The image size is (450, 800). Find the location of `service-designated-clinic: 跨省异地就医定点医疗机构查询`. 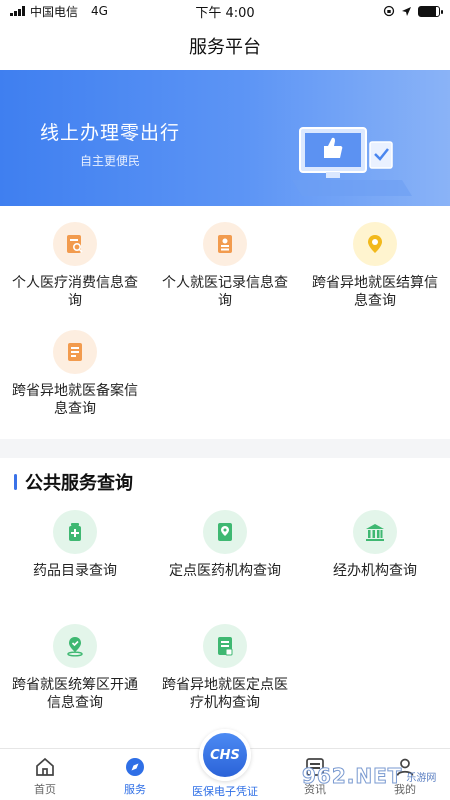

service-designated-clinic: 跨省异地就医定点医疗机构查询 is located at coordinates (225, 668).